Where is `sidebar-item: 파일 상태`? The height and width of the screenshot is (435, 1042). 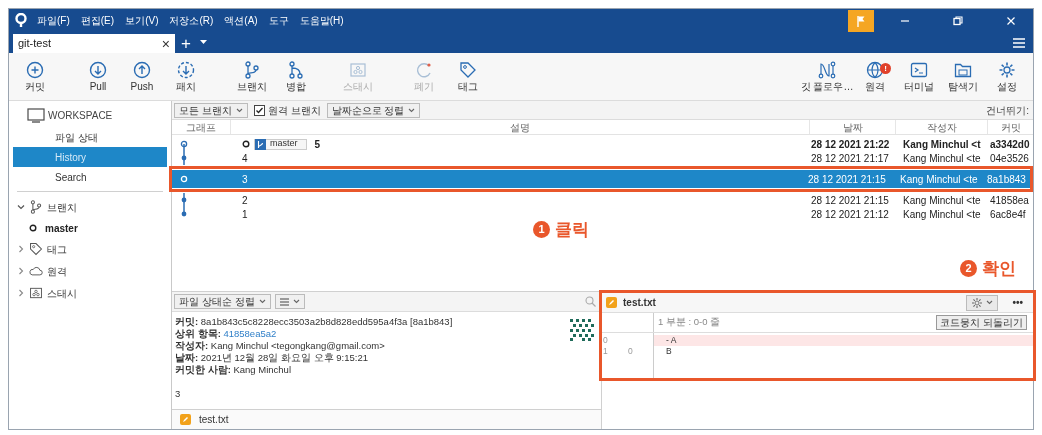 sidebar-item: 파일 상태 is located at coordinates (90, 137).